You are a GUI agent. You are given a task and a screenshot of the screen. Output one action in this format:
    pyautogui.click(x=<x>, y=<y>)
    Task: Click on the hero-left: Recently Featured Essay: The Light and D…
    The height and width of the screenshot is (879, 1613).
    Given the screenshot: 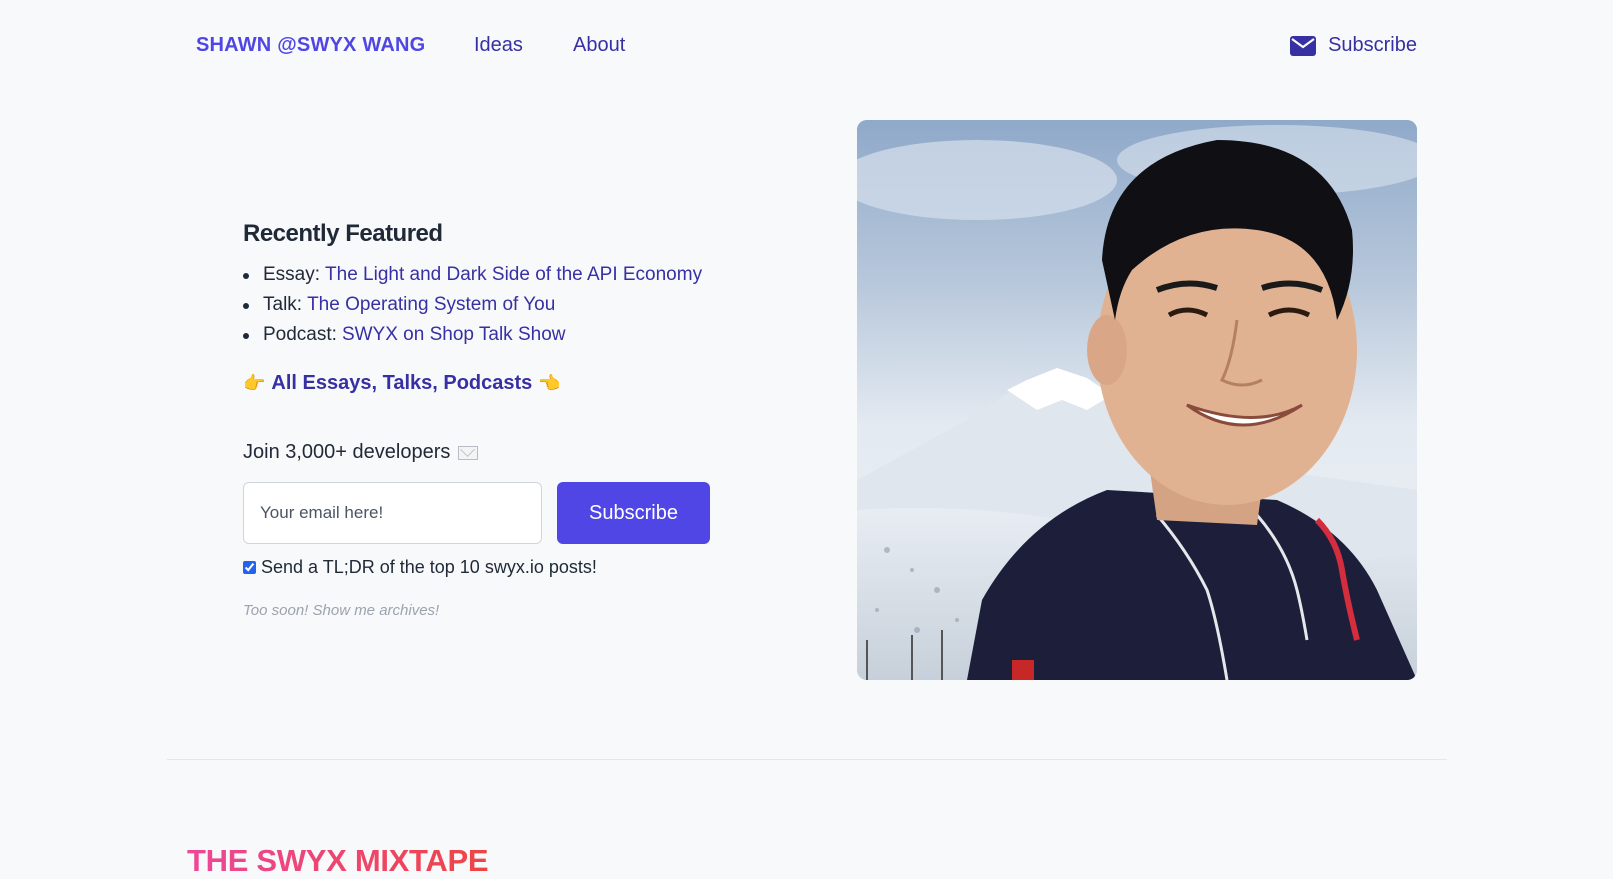 What is the action you would take?
    pyautogui.click(x=483, y=419)
    